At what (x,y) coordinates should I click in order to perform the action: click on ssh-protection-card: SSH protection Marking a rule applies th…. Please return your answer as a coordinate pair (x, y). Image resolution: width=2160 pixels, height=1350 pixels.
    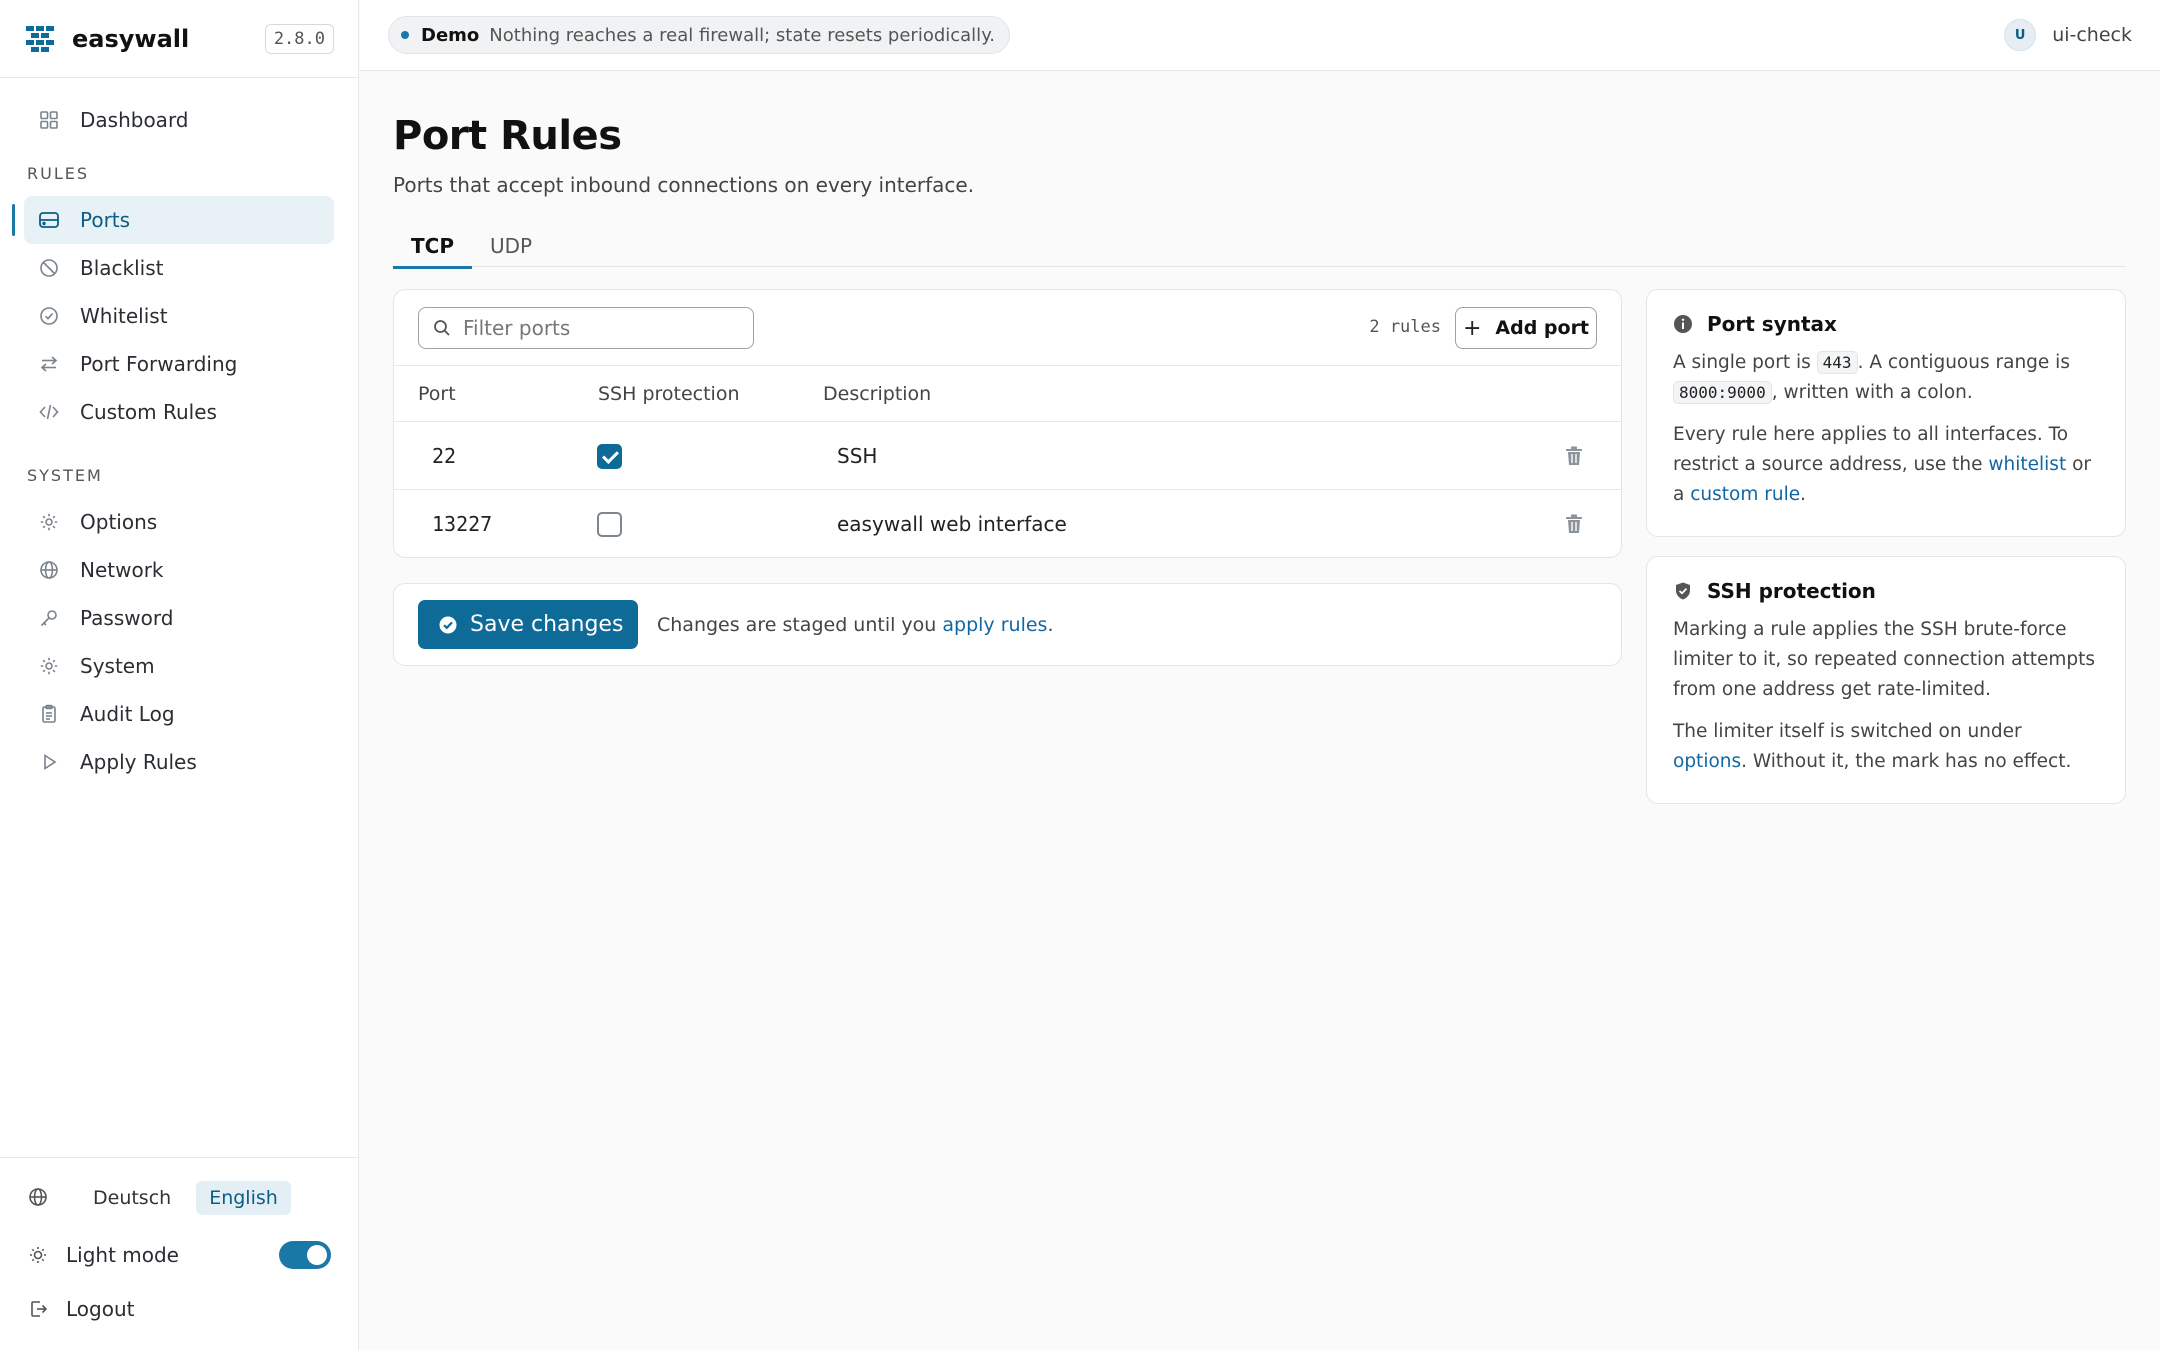
    Looking at the image, I should click on (1886, 680).